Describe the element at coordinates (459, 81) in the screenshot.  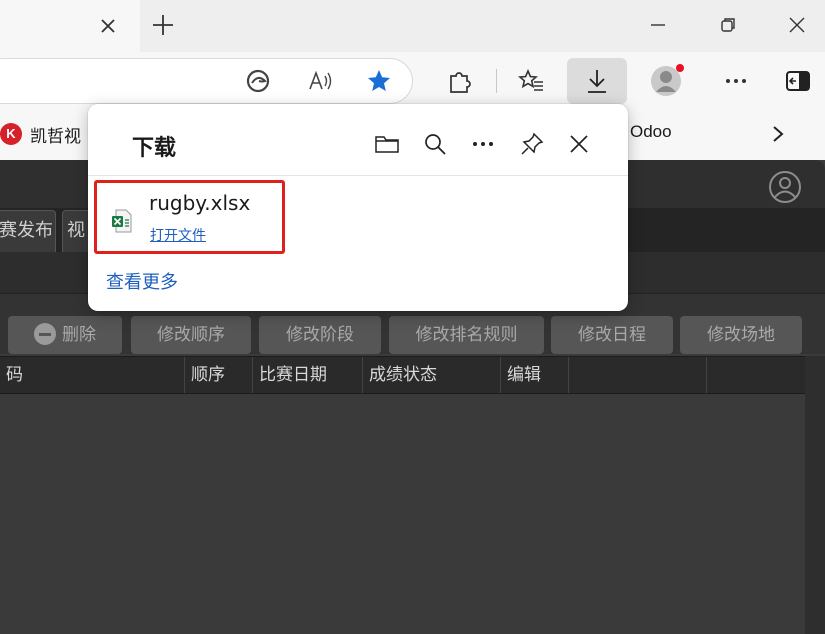
I see `extensions-icon` at that location.